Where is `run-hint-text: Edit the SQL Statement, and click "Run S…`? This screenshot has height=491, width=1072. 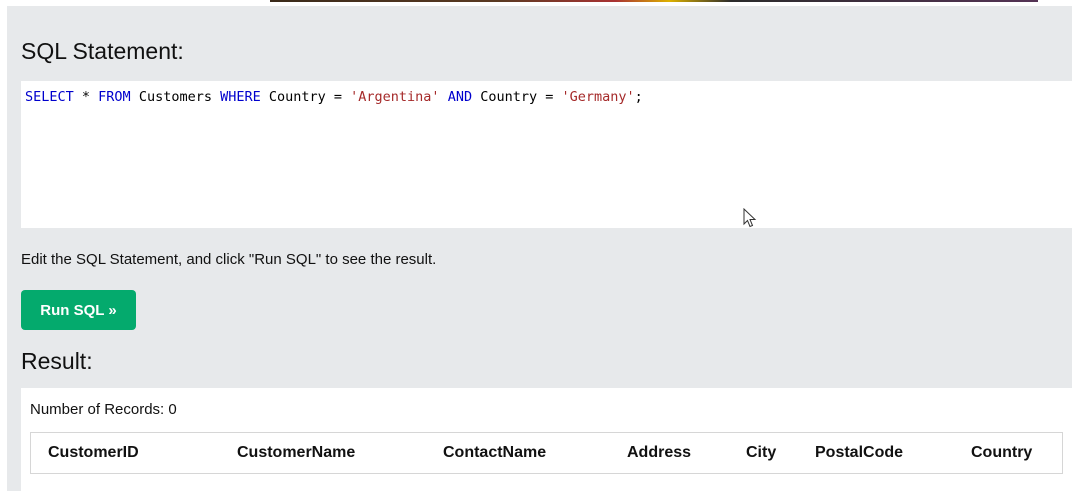 run-hint-text: Edit the SQL Statement, and click "Run S… is located at coordinates (229, 259).